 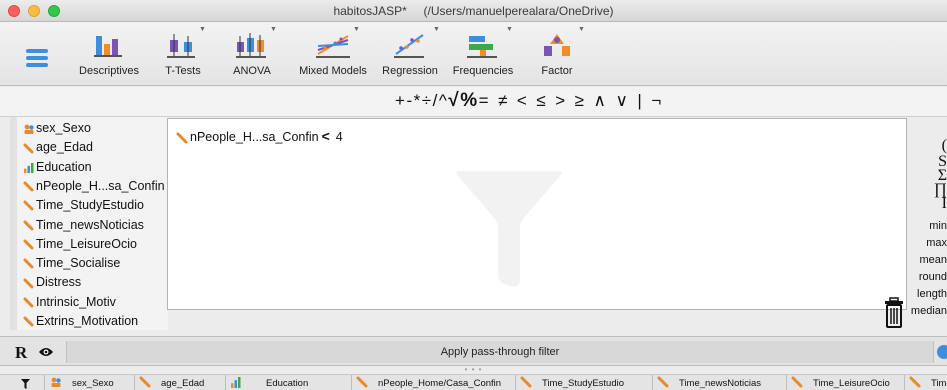 I want to click on variable-list-item: nPeople_H...sa_Confin, so click(x=94, y=188).